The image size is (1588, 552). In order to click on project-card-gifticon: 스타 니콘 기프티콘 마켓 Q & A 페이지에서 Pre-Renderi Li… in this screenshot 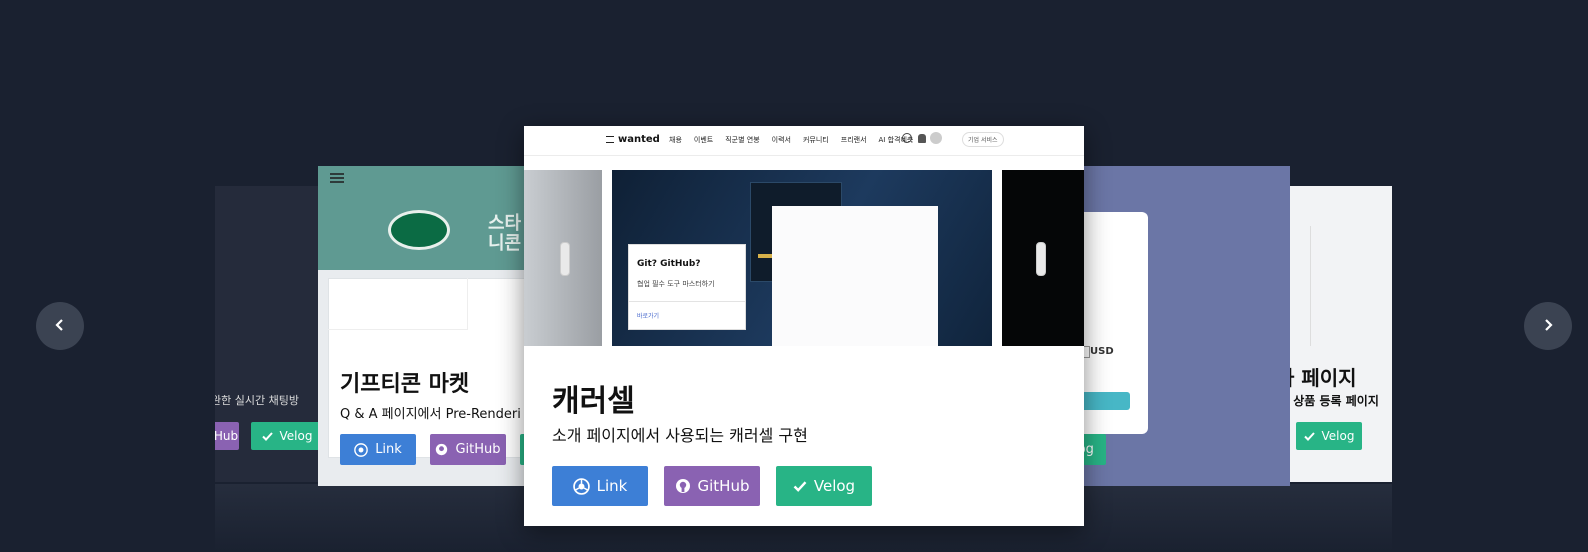, I will do `click(434, 326)`.